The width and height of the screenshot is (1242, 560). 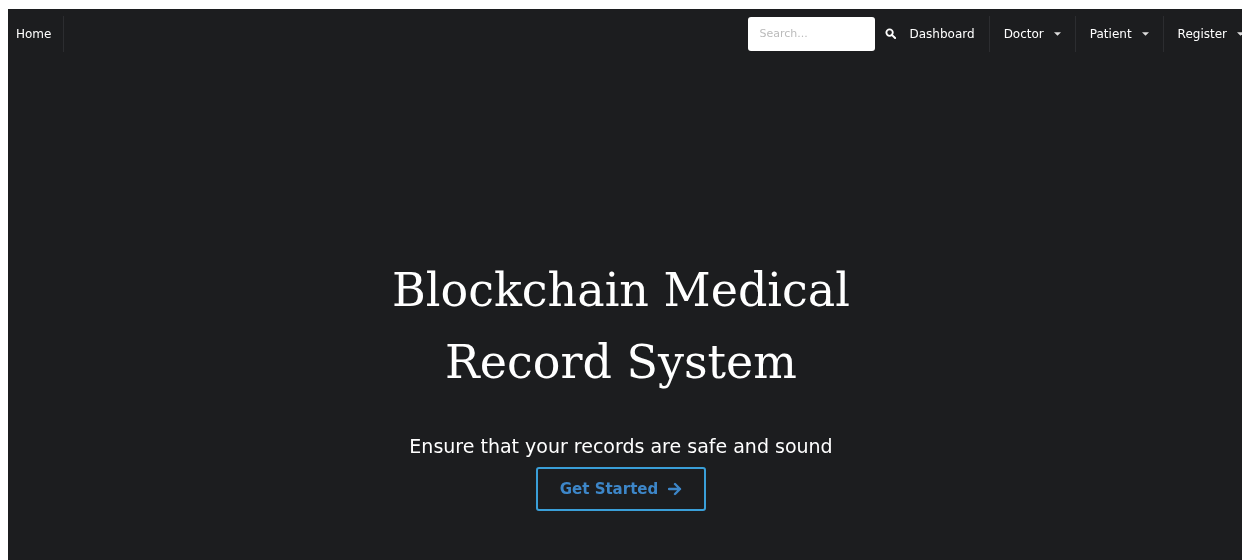 What do you see at coordinates (621, 446) in the screenshot?
I see `hero-subtitle: Ensure that your records are safe and sound` at bounding box center [621, 446].